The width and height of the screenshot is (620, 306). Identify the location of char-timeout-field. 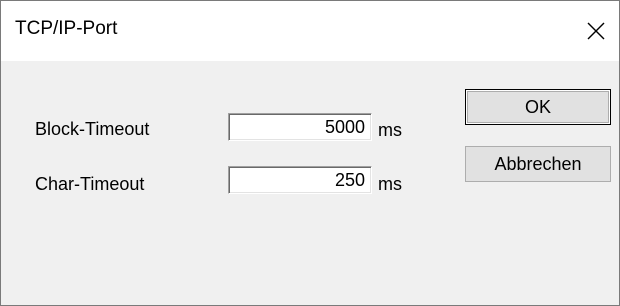
(300, 180).